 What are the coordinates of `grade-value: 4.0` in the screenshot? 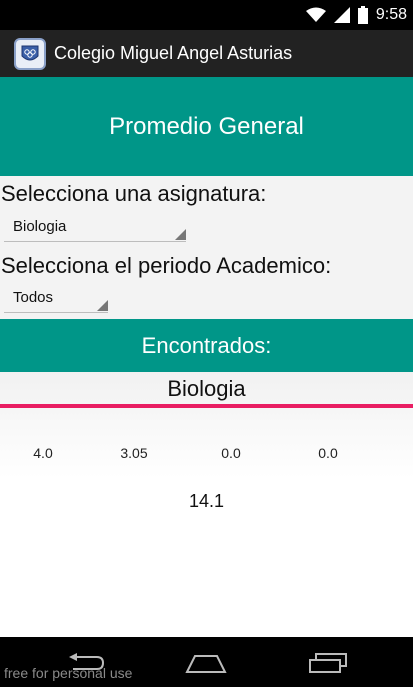 It's located at (43, 453).